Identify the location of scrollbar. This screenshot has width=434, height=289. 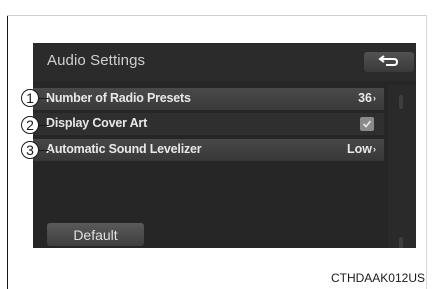
(402, 166).